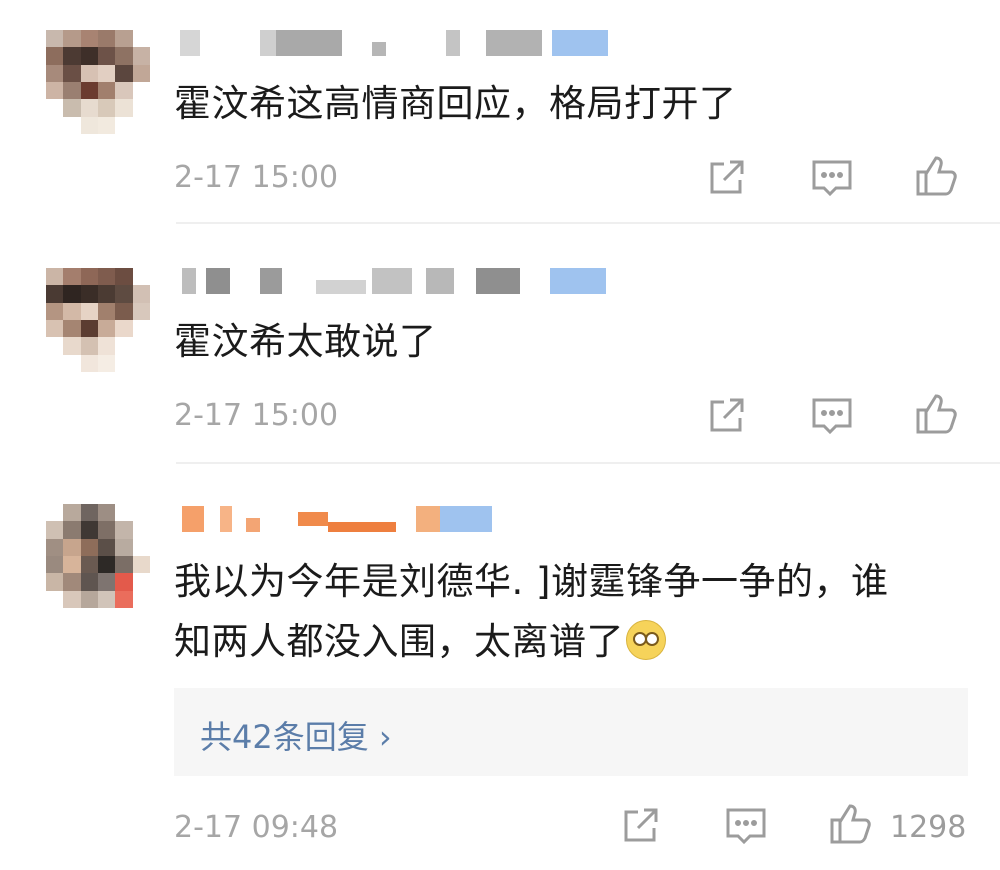 The height and width of the screenshot is (870, 1000). I want to click on comment-text-line-1: 我以为今年是刘德华. ]谢霆锋争一争的，谁, so click(531, 581).